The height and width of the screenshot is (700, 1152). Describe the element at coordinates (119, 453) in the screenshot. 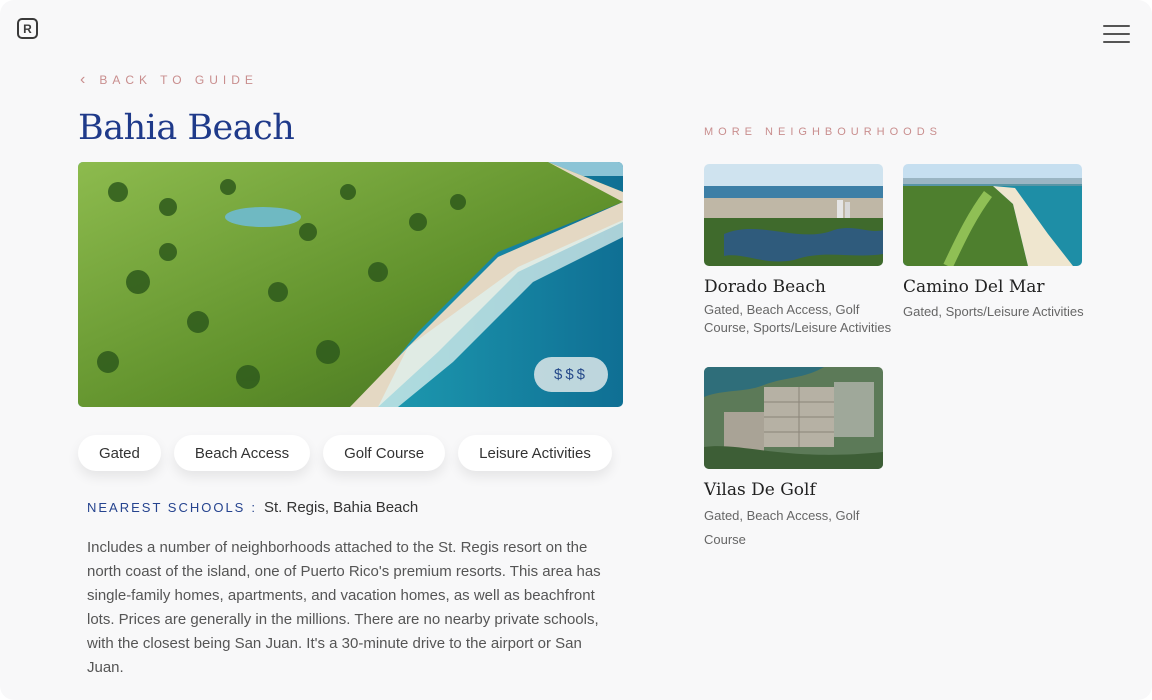

I see `tag-gated: Gated` at that location.